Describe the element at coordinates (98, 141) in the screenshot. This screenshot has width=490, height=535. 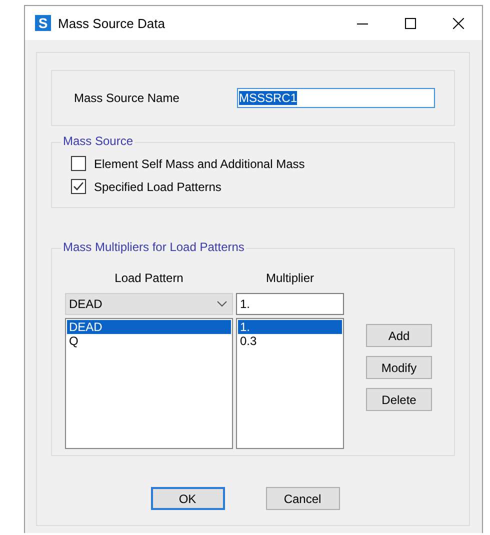
I see `group-title: Mass Source` at that location.